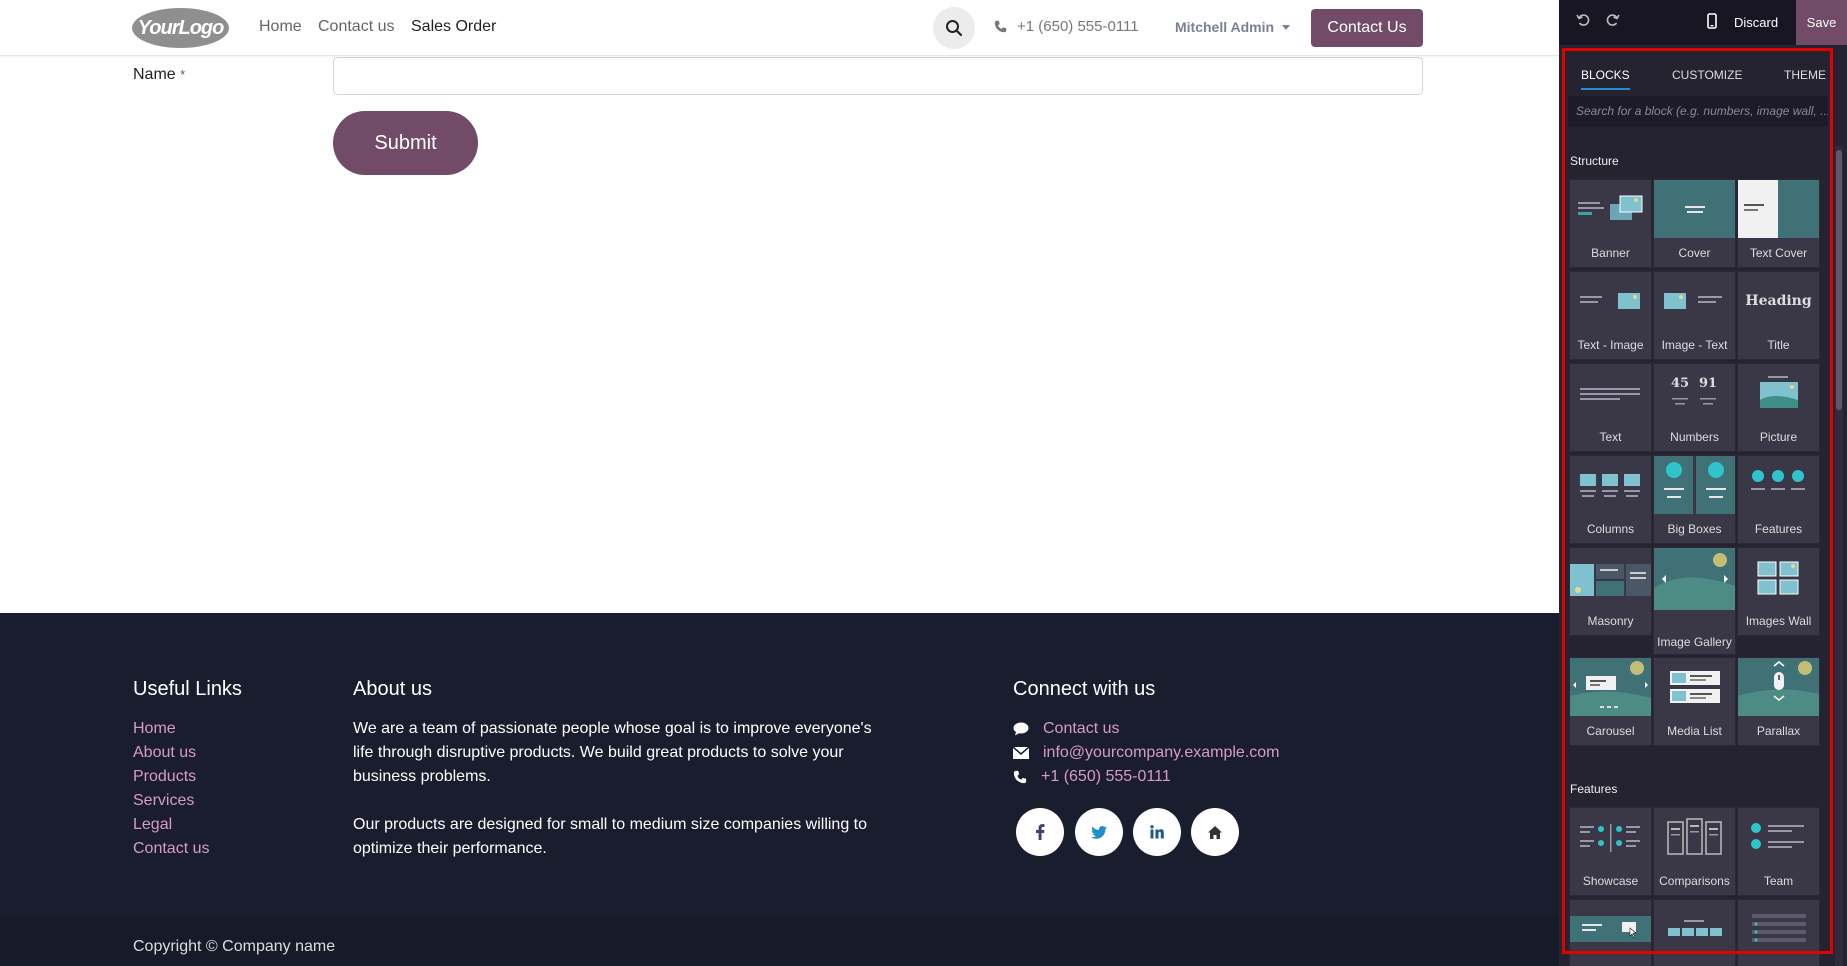 The width and height of the screenshot is (1847, 966). What do you see at coordinates (1694, 407) in the screenshot?
I see `block-numbers: 45 91 Numbers` at bounding box center [1694, 407].